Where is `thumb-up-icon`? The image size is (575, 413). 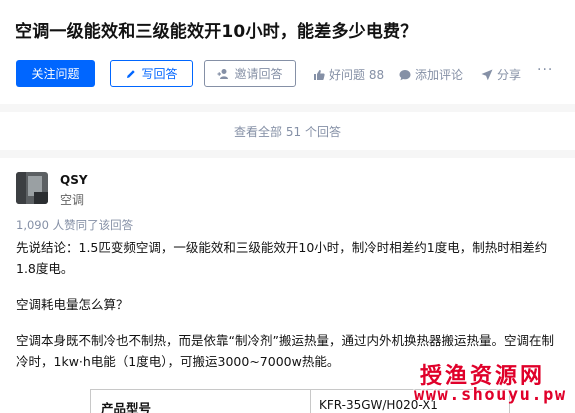 thumb-up-icon is located at coordinates (319, 74).